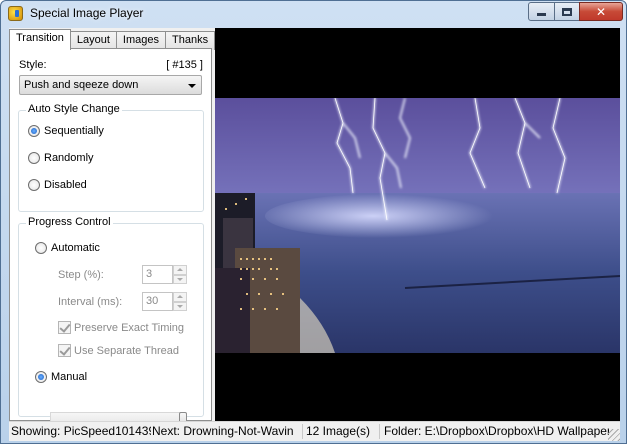 The image size is (627, 444). I want to click on status-folder: Folder: E:\Dropbox\Dropbox\HD Wallpapers, so click(496, 431).